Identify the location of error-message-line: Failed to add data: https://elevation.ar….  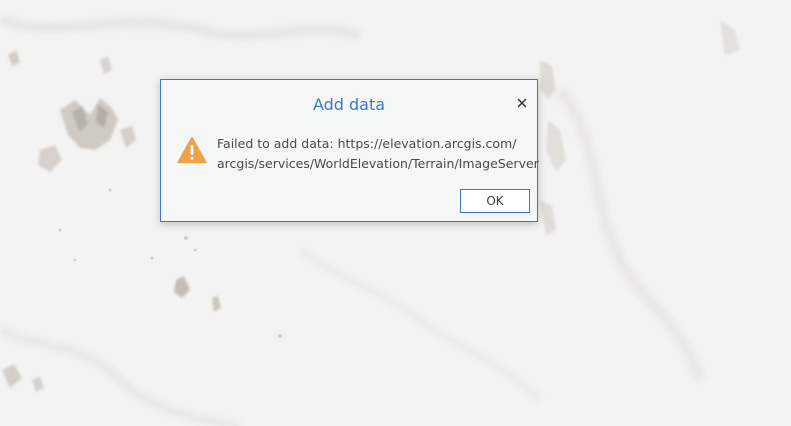
(367, 143).